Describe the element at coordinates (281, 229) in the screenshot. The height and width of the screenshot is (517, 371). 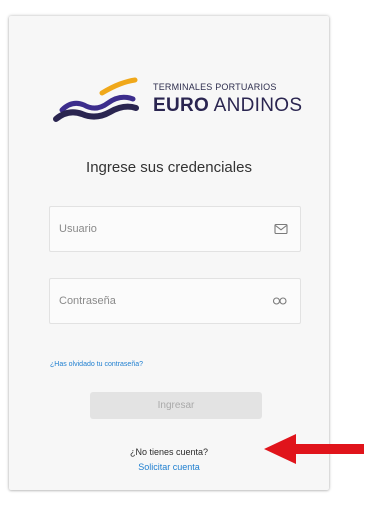
I see `mail-icon` at that location.